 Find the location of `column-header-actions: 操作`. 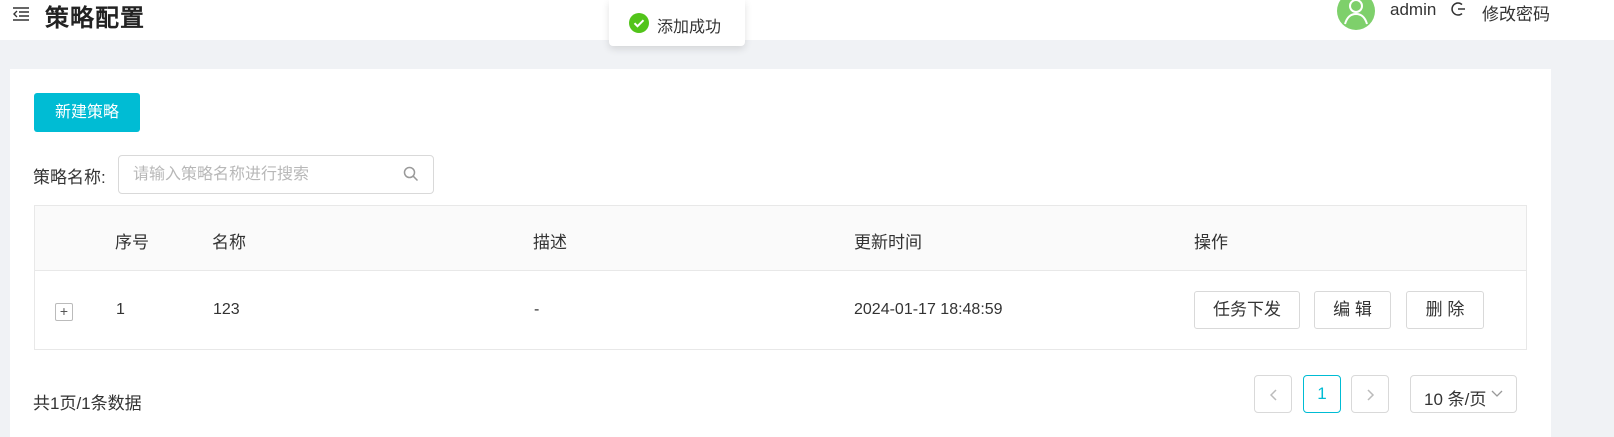

column-header-actions: 操作 is located at coordinates (1211, 242).